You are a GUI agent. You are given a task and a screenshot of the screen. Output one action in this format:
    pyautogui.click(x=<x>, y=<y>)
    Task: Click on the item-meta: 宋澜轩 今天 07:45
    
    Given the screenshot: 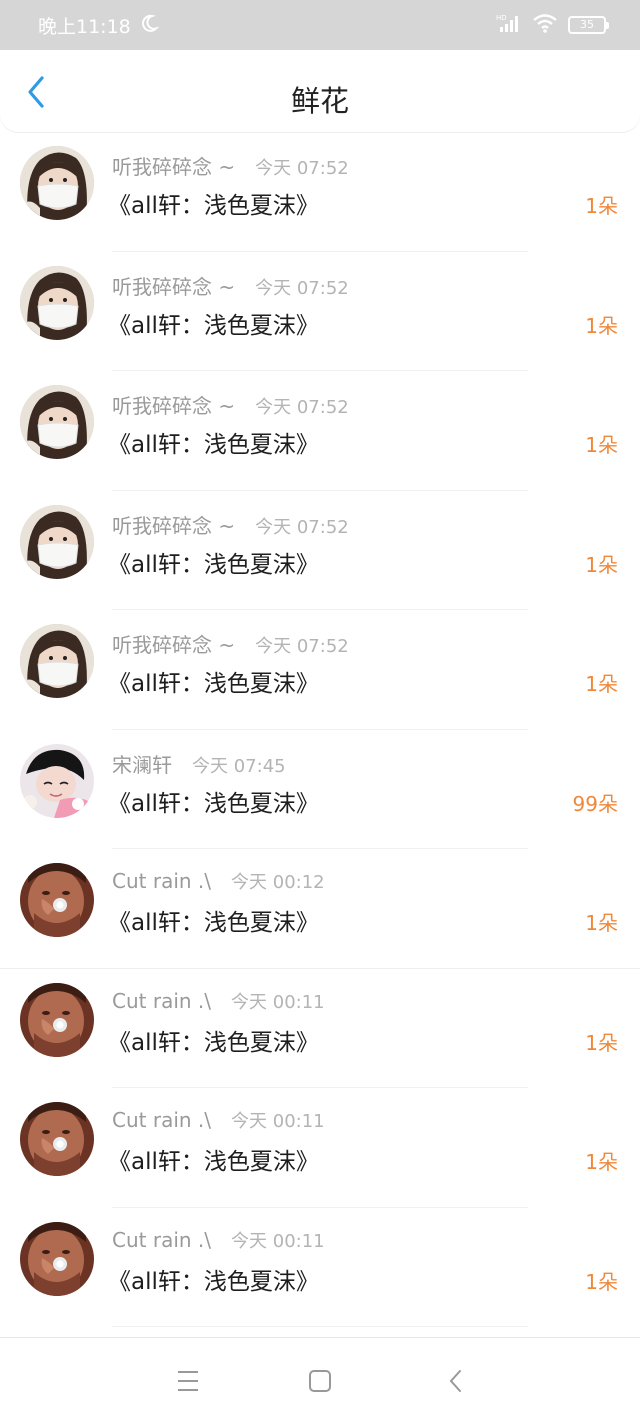 What is the action you would take?
    pyautogui.click(x=199, y=763)
    